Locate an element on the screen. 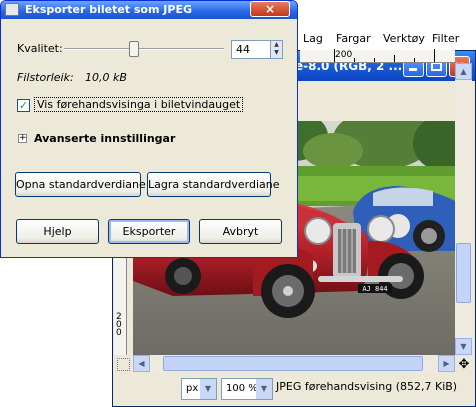 The image size is (476, 407). save-defaults-button: Lagra standardverdiane is located at coordinates (213, 184).